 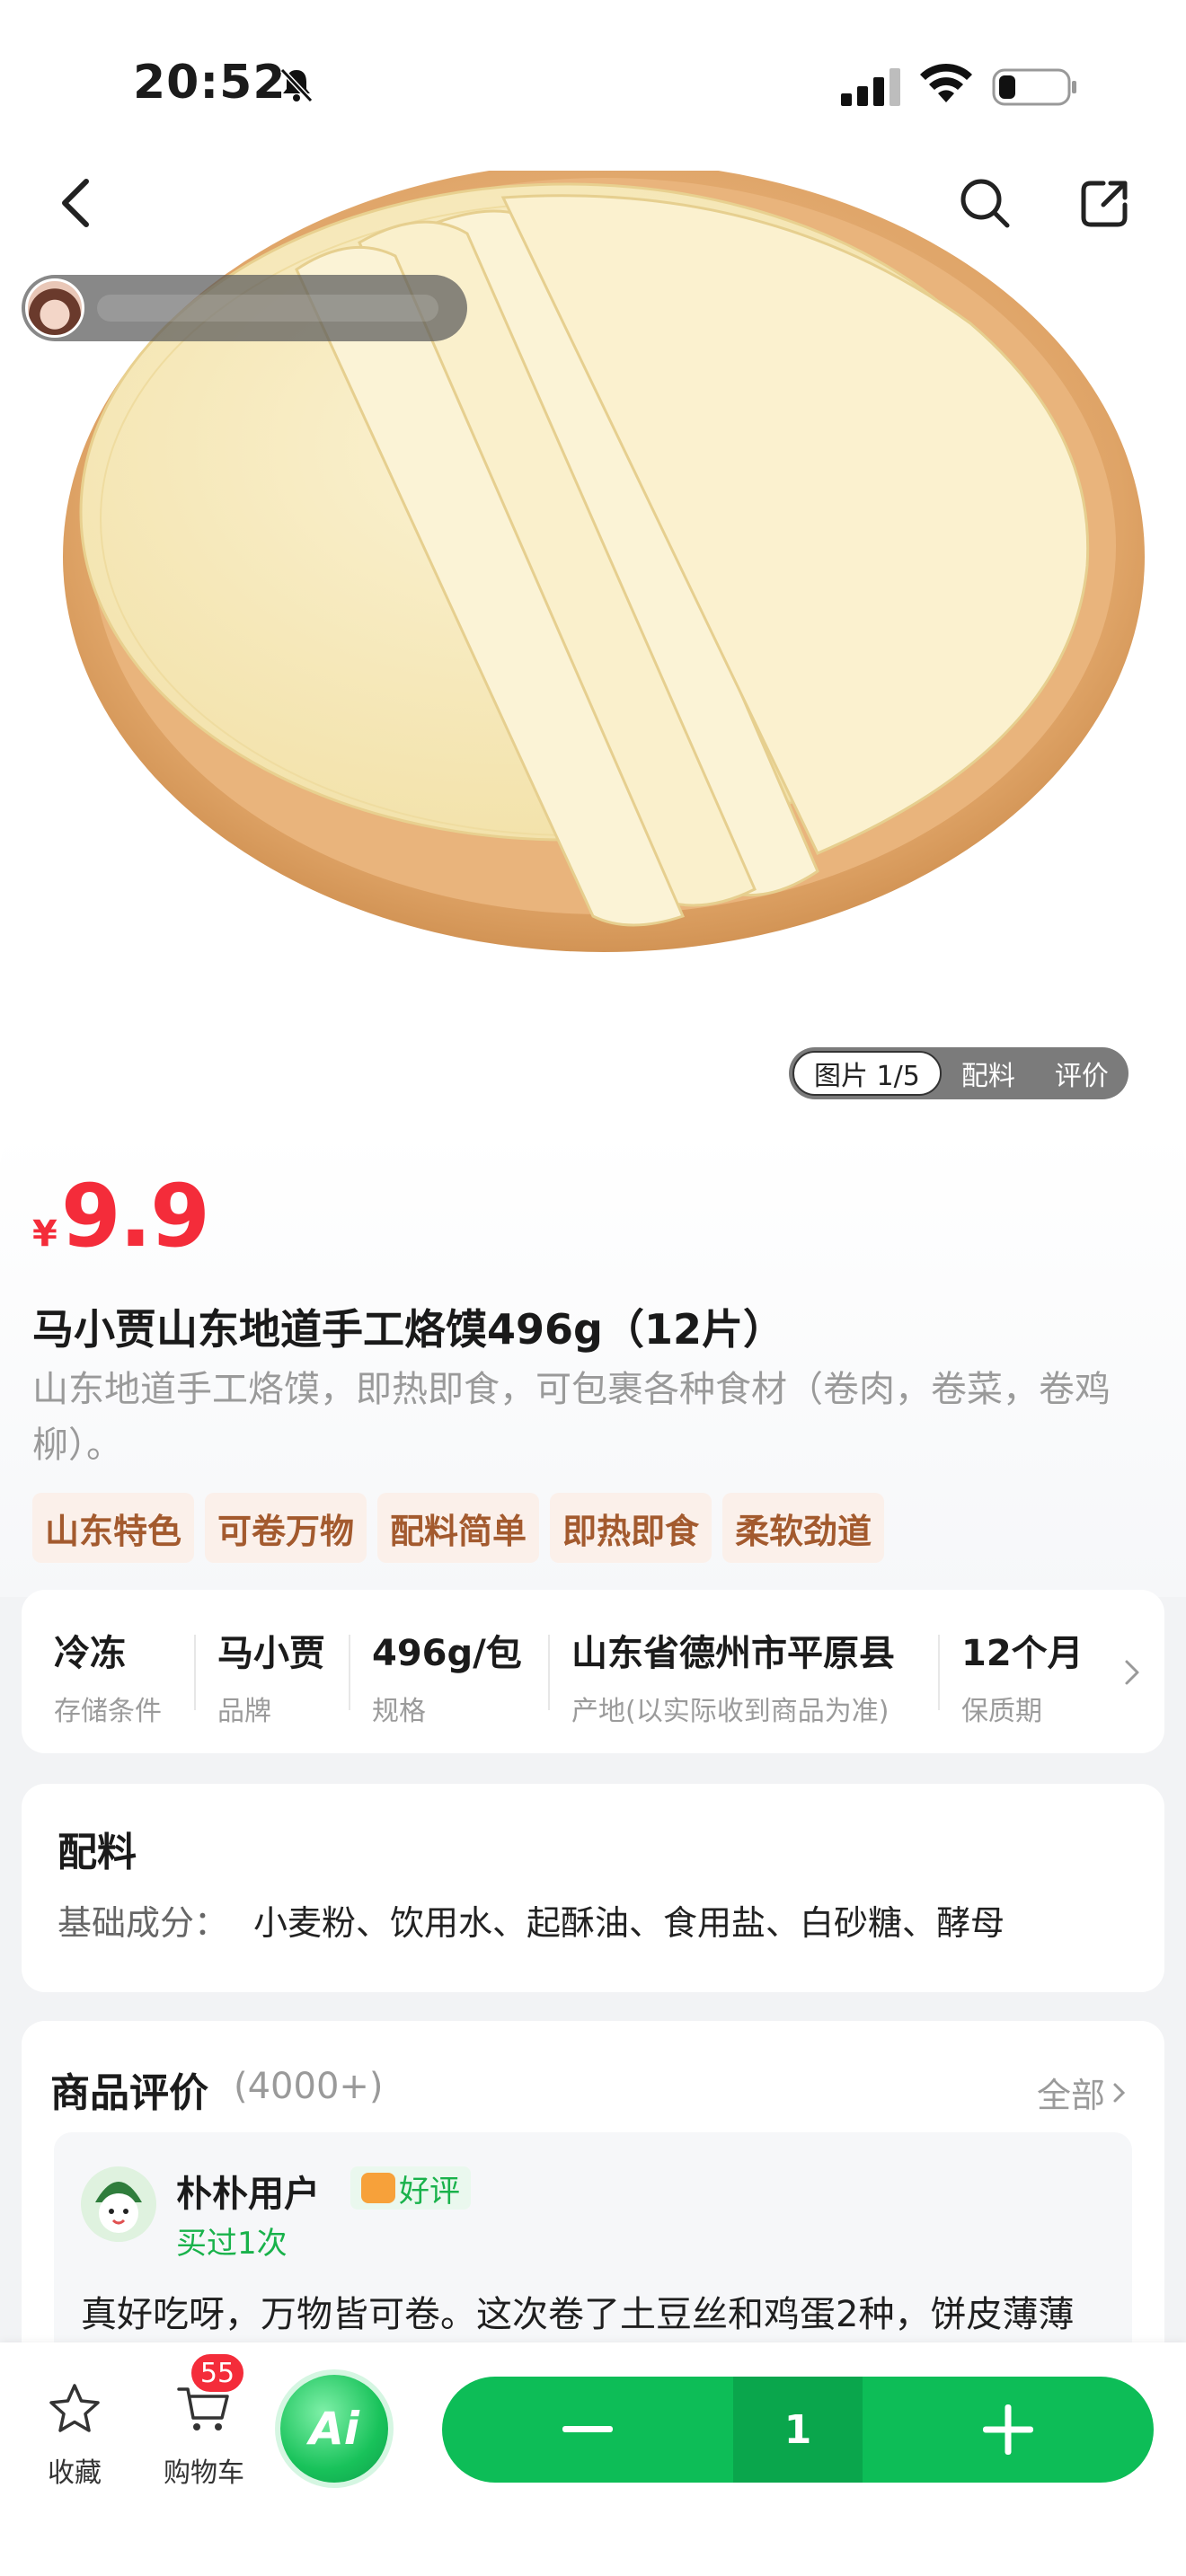 I want to click on back-icon, so click(x=75, y=203).